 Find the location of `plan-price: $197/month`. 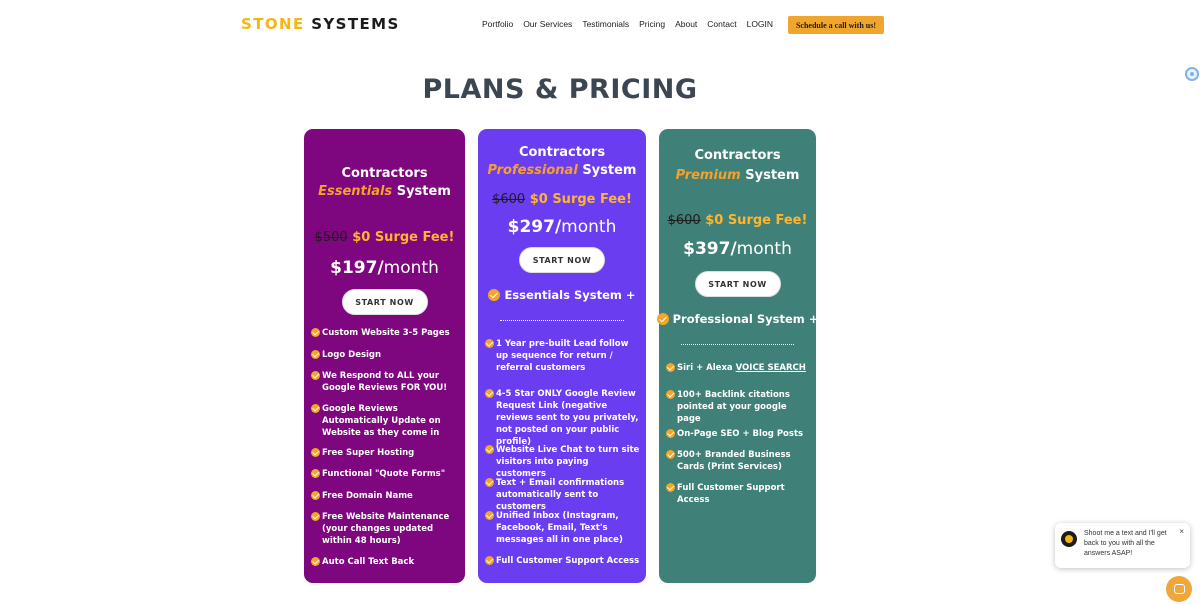

plan-price: $197/month is located at coordinates (384, 268).